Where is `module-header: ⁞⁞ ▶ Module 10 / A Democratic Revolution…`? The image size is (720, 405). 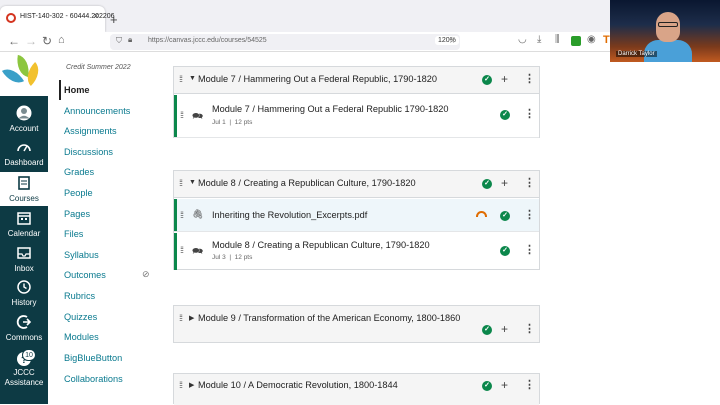
module-header: ⁞⁞ ▶ Module 10 / A Democratic Revolution… is located at coordinates (356, 389).